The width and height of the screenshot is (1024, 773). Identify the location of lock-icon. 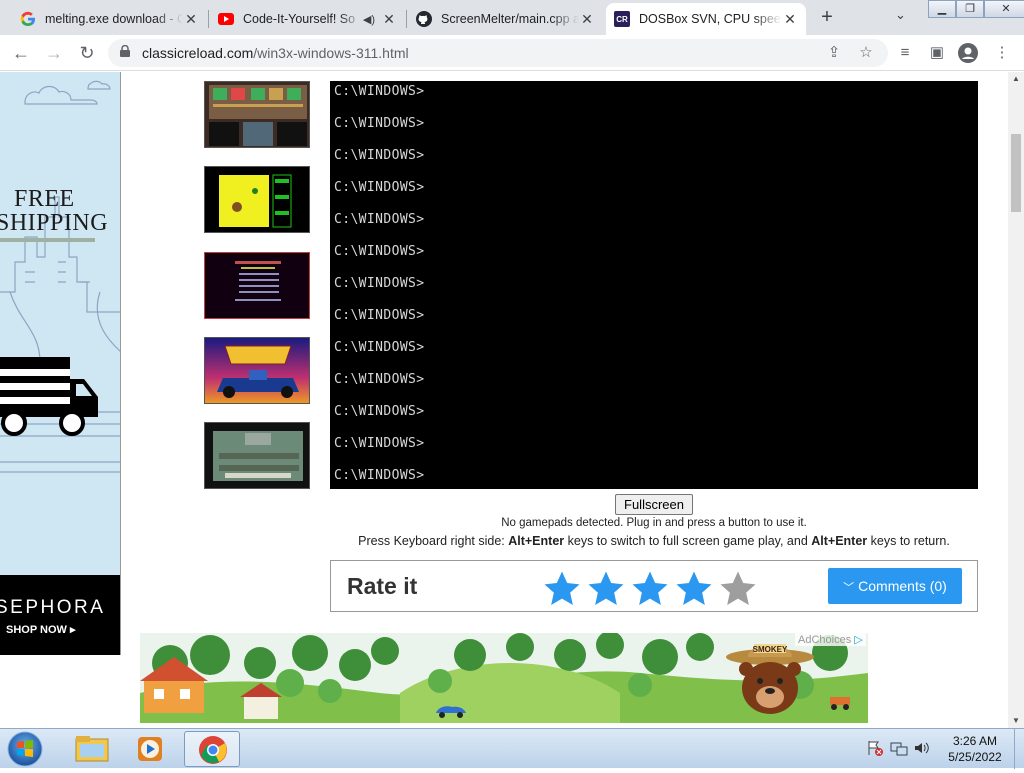
(125, 51).